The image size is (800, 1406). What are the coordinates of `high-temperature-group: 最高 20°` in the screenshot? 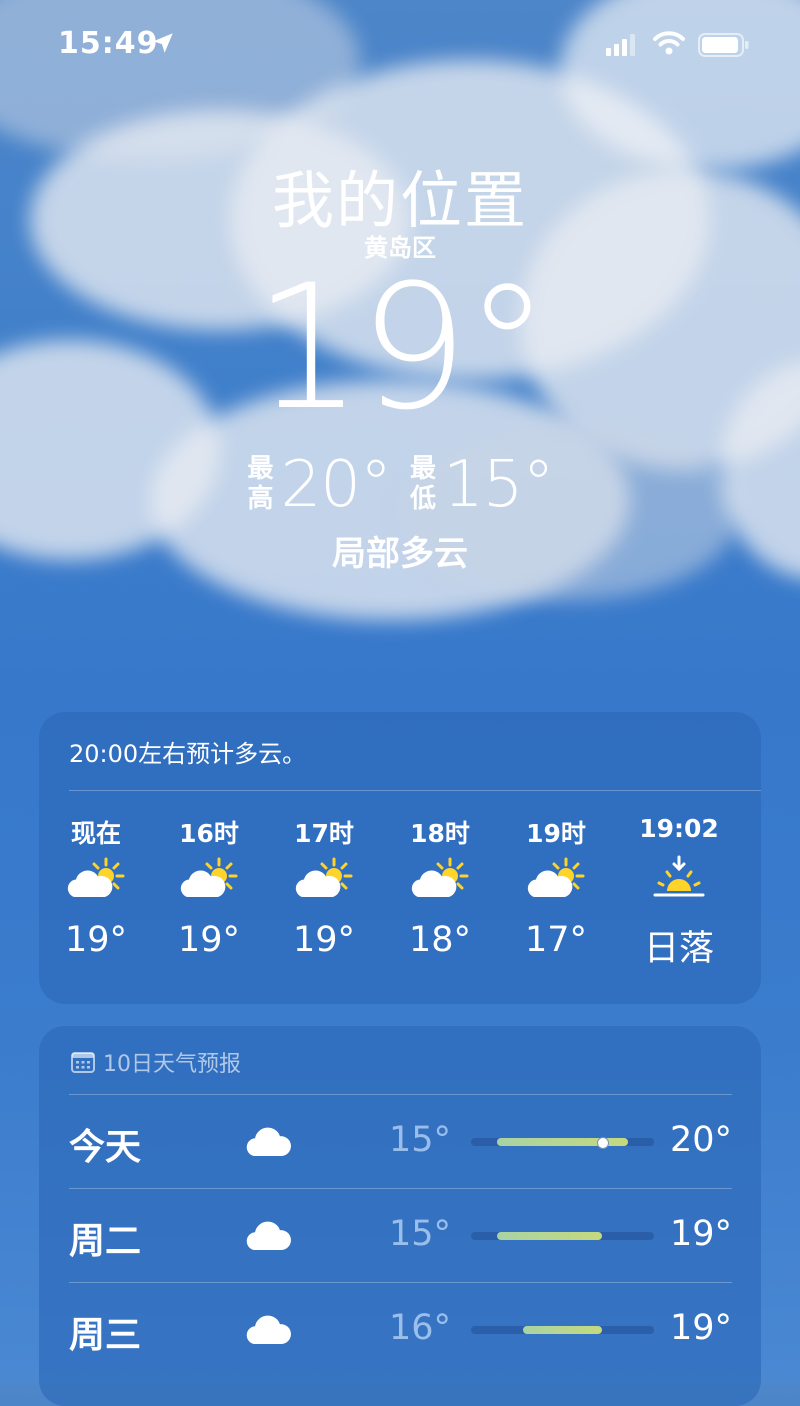 It's located at (319, 485).